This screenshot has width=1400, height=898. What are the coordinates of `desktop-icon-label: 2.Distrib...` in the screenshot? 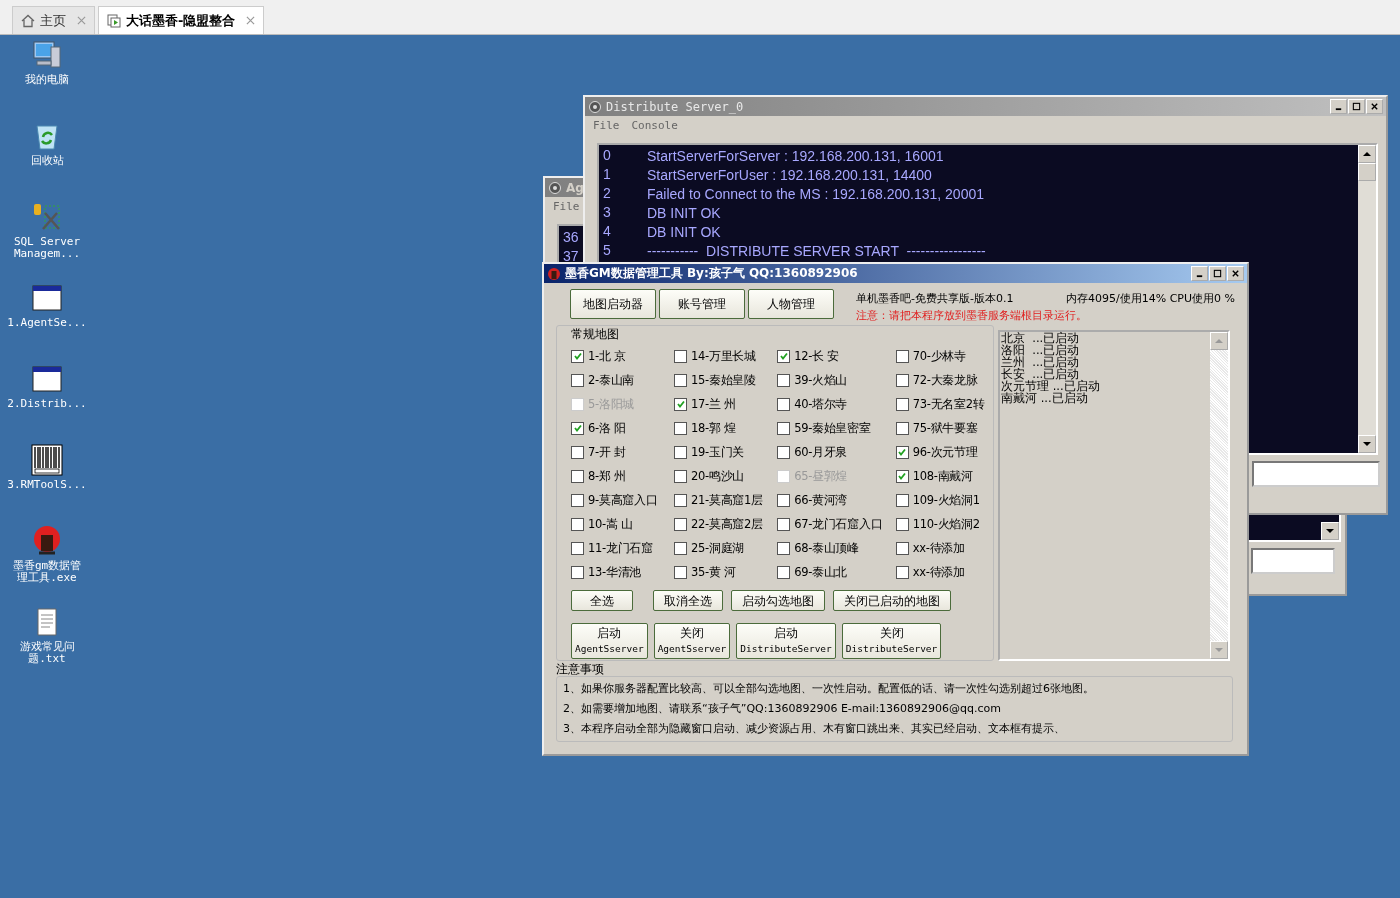 It's located at (47, 404).